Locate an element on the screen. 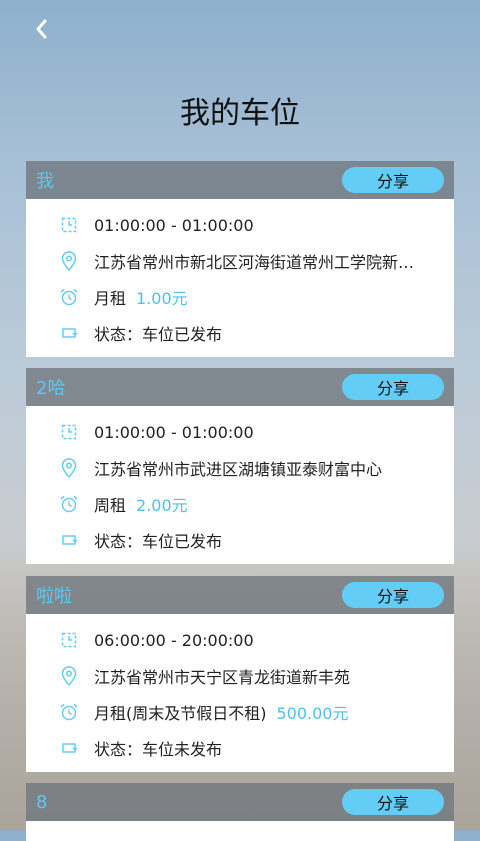 The height and width of the screenshot is (841, 480). rent-row: 月租 1.00元 is located at coordinates (240, 297).